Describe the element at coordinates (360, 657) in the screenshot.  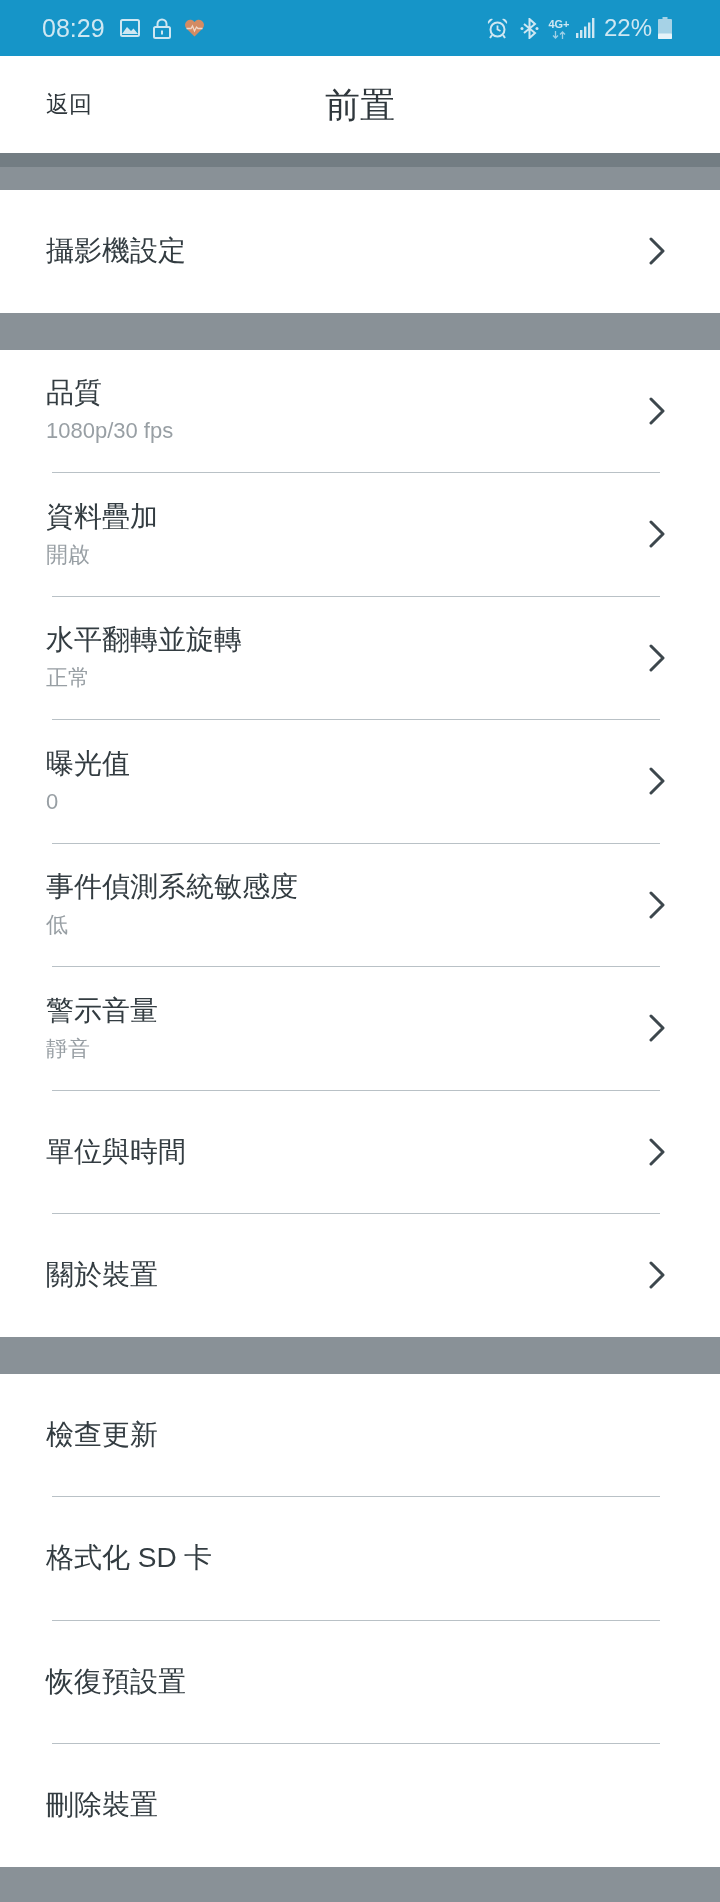
I see `settings-item: 水平翻轉並旋轉 正常` at that location.